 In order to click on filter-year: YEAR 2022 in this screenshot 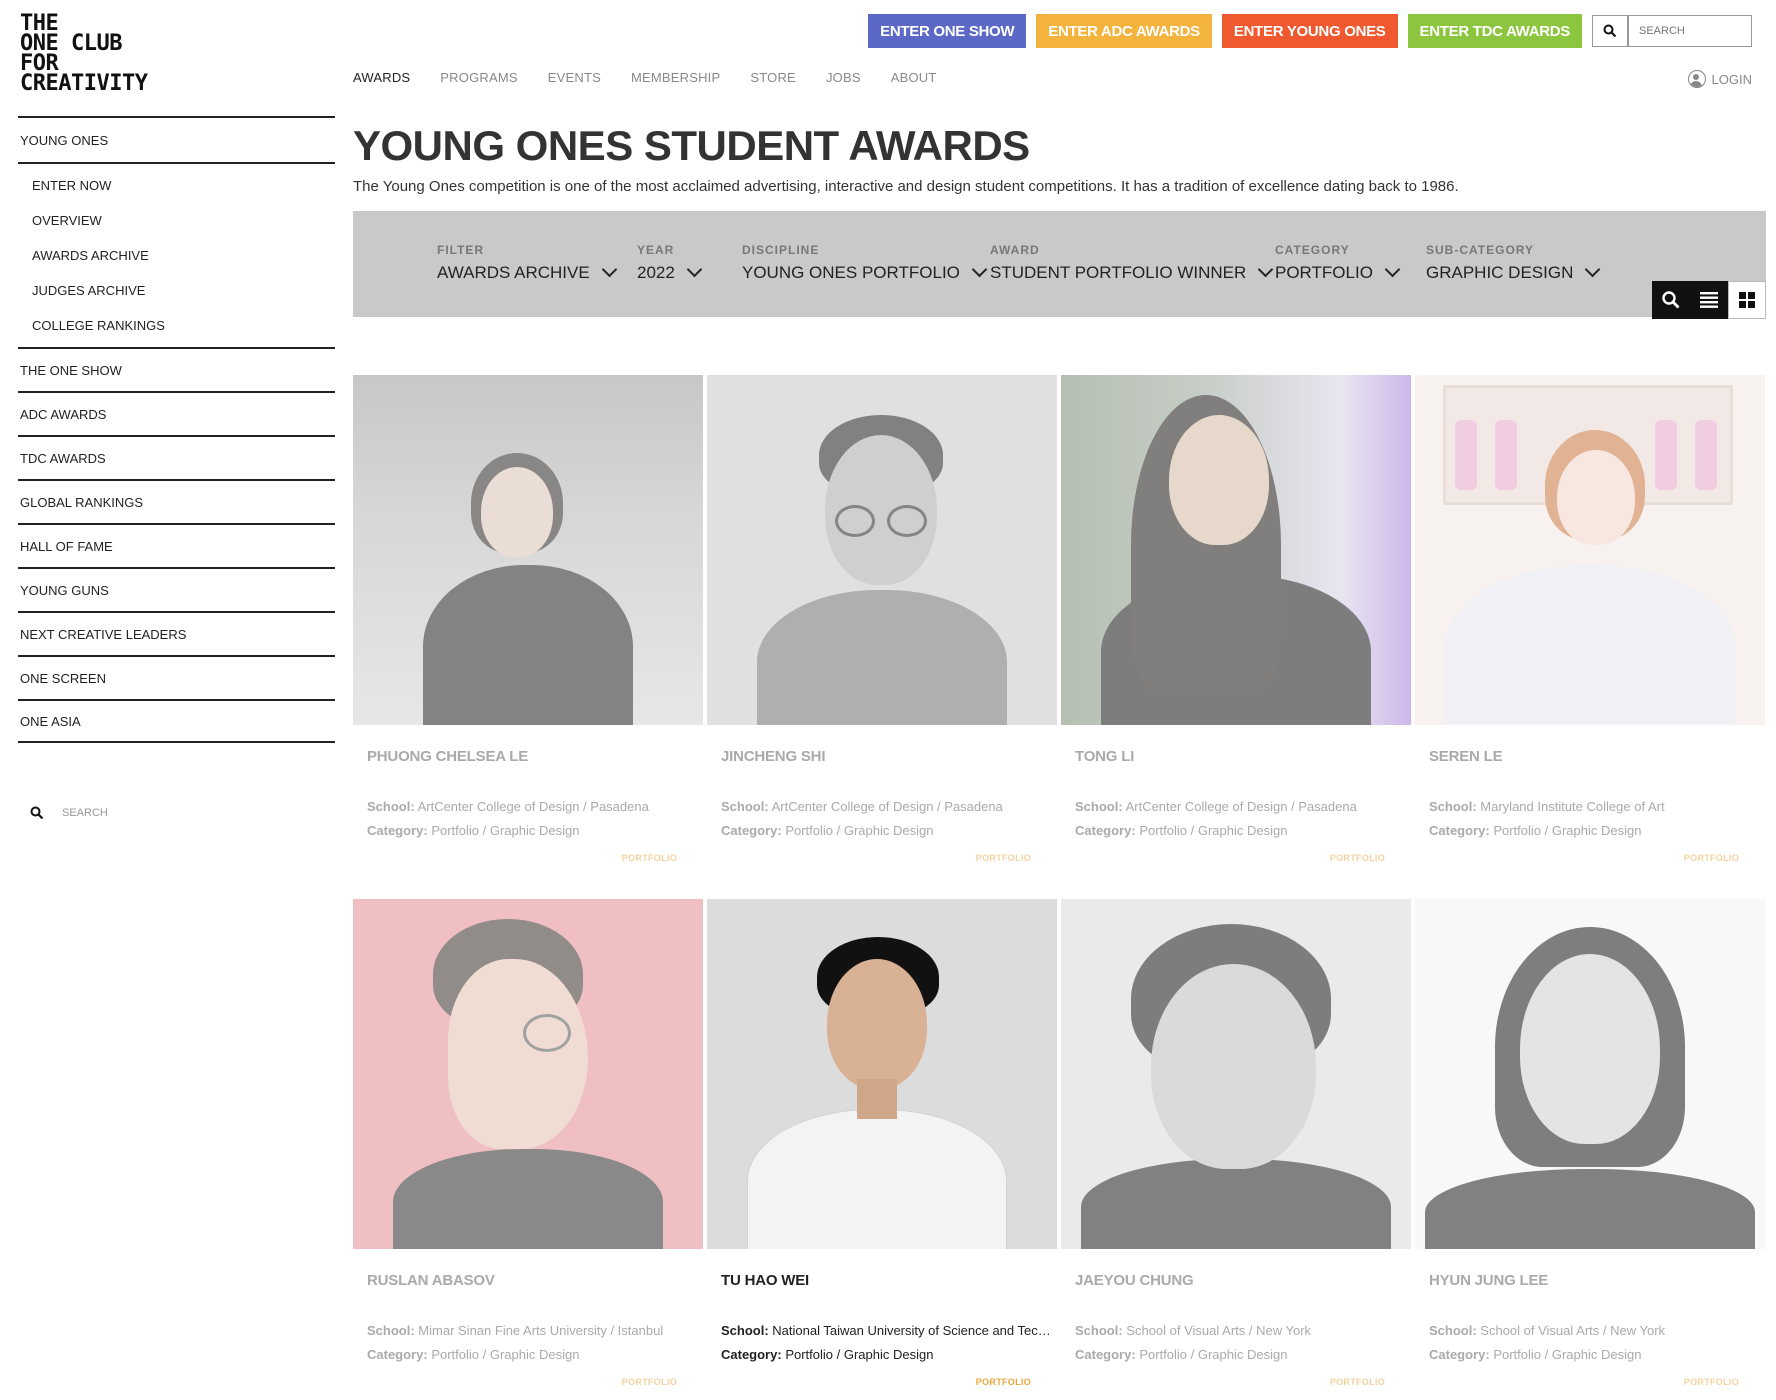, I will do `click(670, 263)`.